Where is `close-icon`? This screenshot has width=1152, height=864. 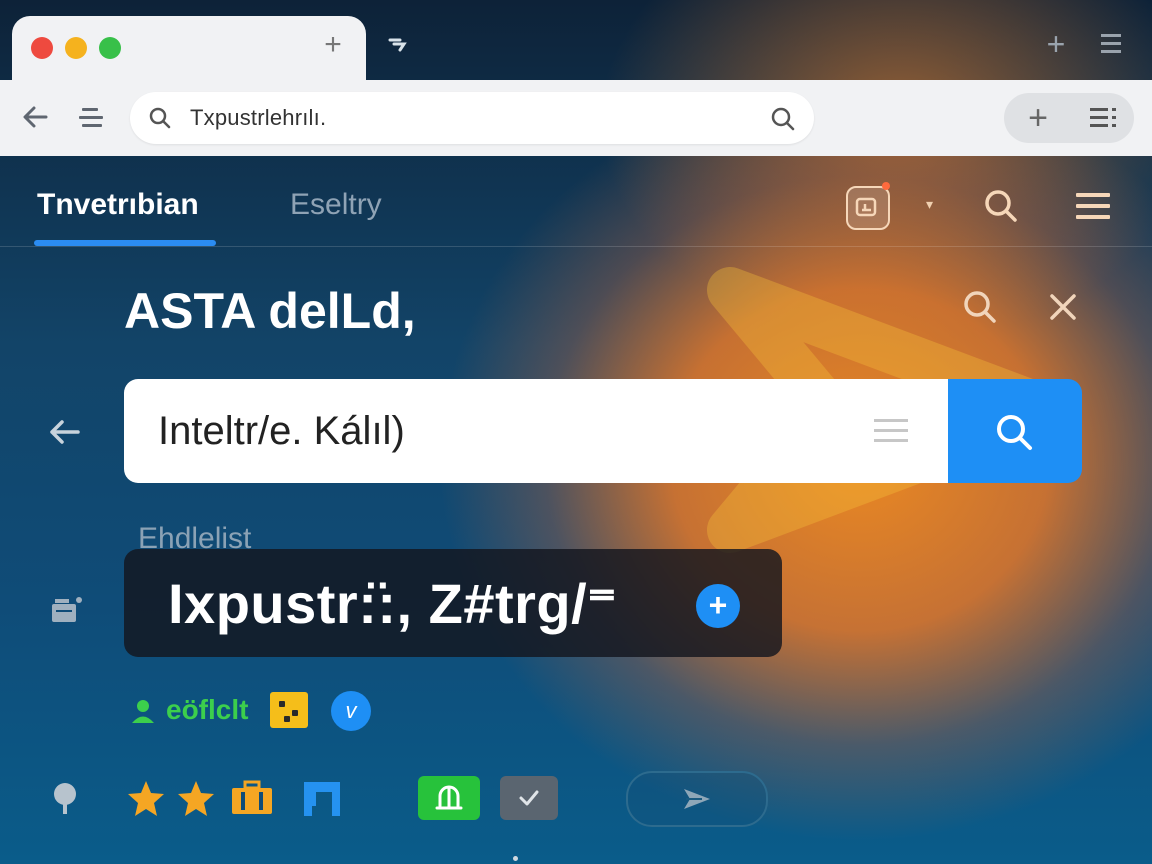 close-icon is located at coordinates (1063, 307).